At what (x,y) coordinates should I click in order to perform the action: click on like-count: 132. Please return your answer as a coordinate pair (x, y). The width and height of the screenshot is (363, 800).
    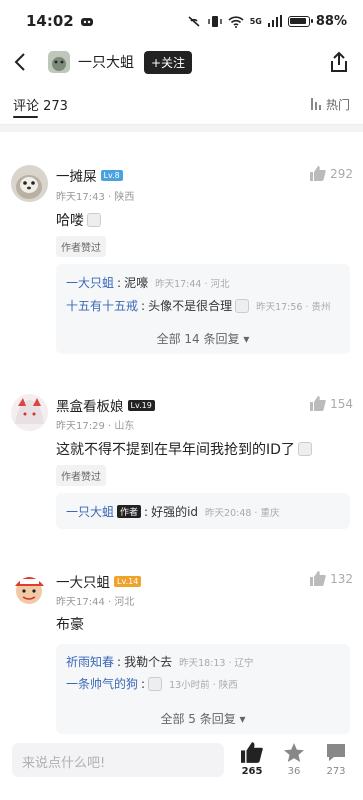
    Looking at the image, I should click on (341, 578).